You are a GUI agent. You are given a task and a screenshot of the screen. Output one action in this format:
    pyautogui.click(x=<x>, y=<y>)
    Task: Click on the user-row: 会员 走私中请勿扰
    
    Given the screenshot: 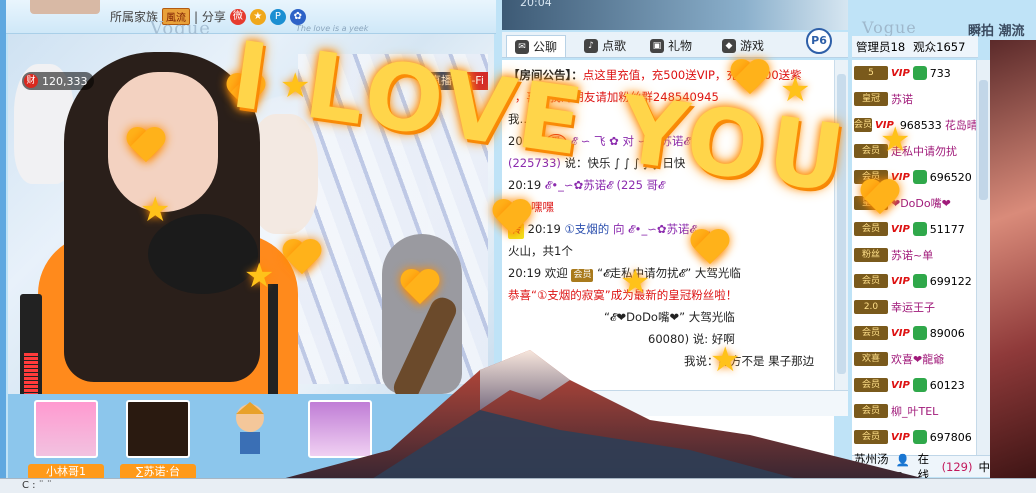 What is the action you would take?
    pyautogui.click(x=914, y=151)
    